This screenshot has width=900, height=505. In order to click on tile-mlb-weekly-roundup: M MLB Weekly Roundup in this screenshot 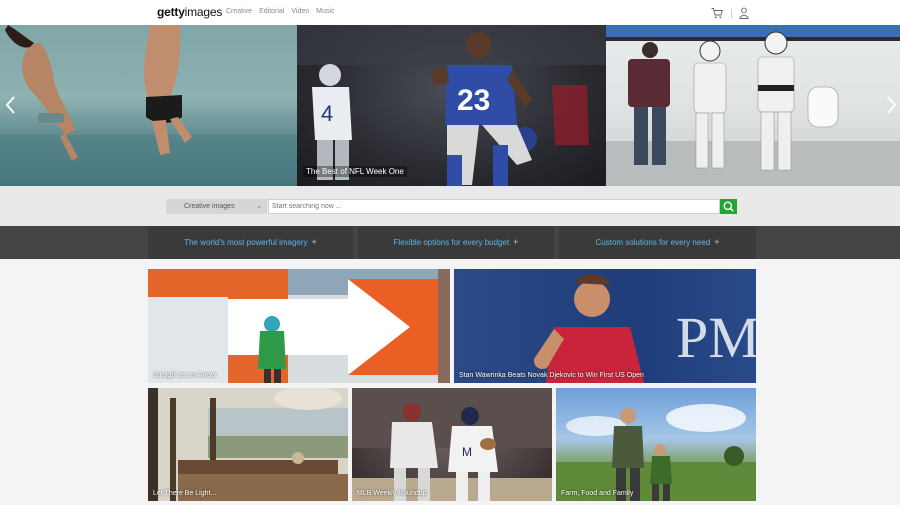, I will do `click(452, 444)`.